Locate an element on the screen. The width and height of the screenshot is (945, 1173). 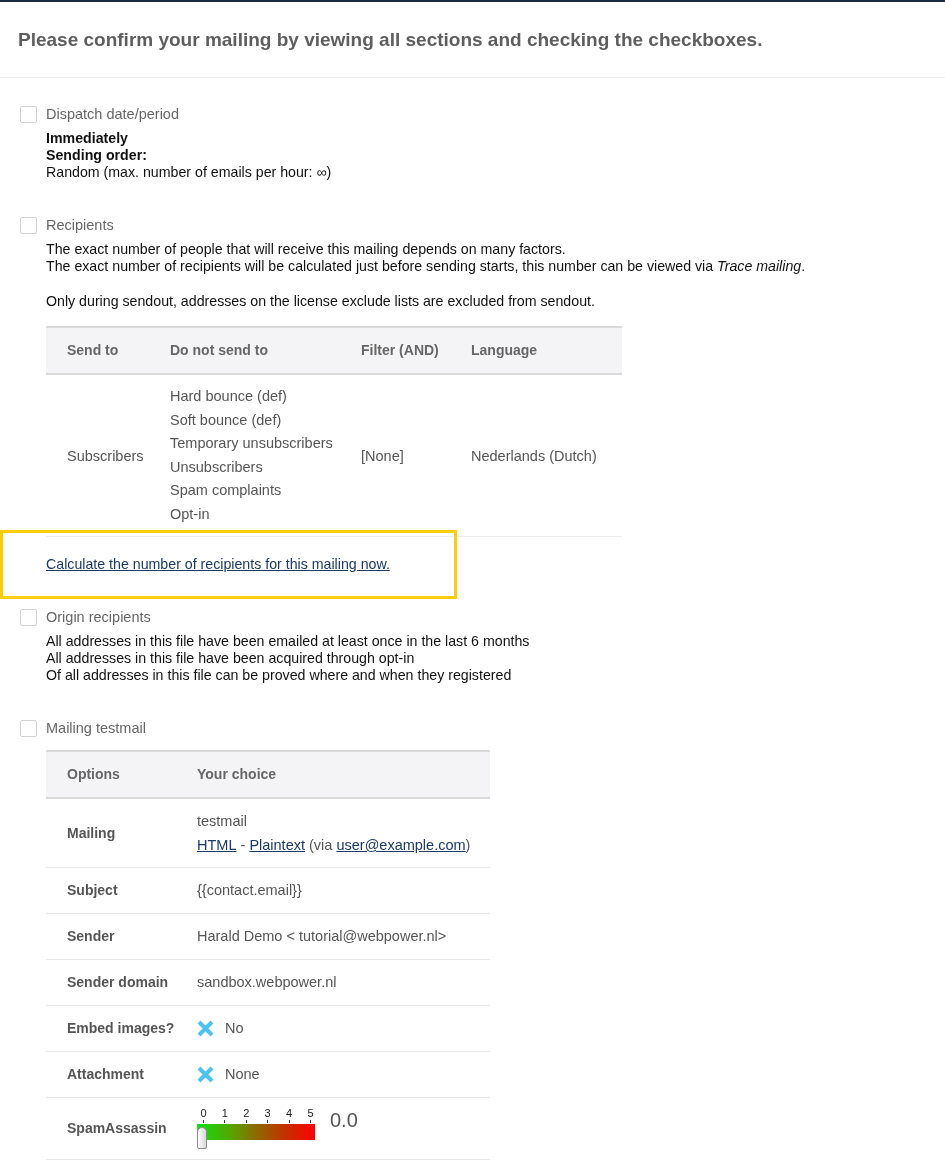
row-label: Sender domain is located at coordinates (111, 982).